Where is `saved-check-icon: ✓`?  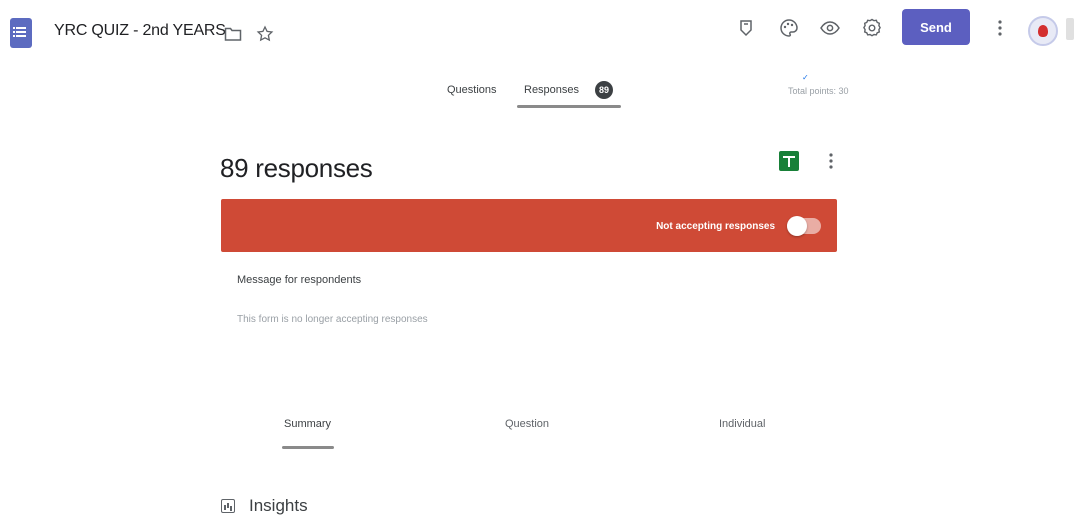 saved-check-icon: ✓ is located at coordinates (805, 77).